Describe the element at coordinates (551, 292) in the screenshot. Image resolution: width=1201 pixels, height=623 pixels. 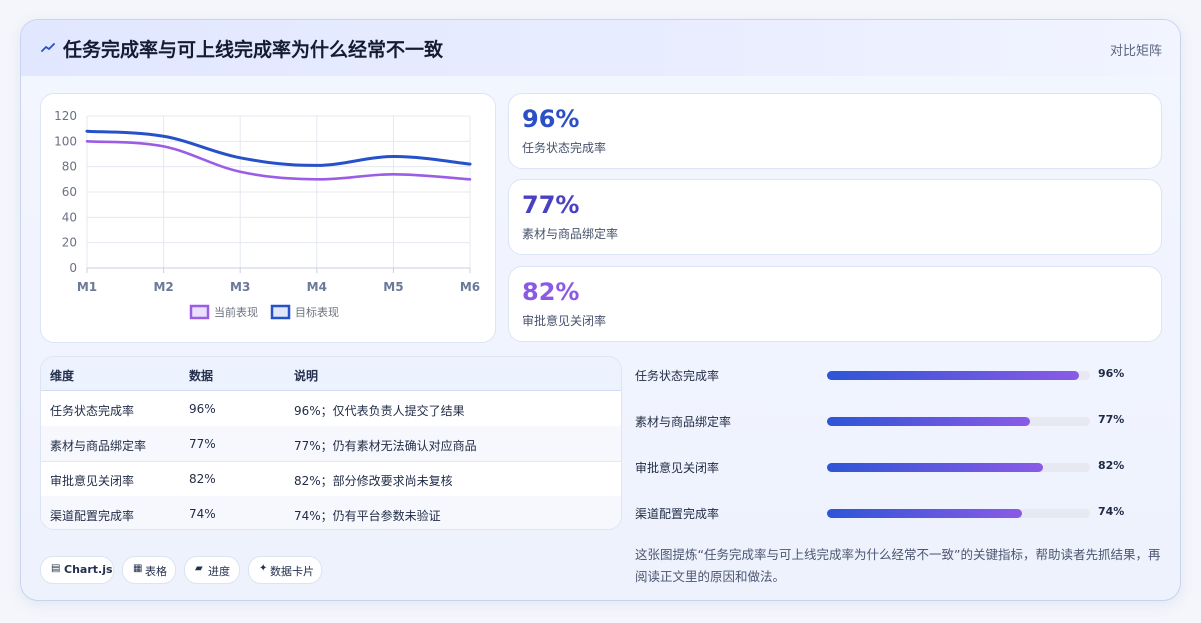
I see `stat-value: 82%` at that location.